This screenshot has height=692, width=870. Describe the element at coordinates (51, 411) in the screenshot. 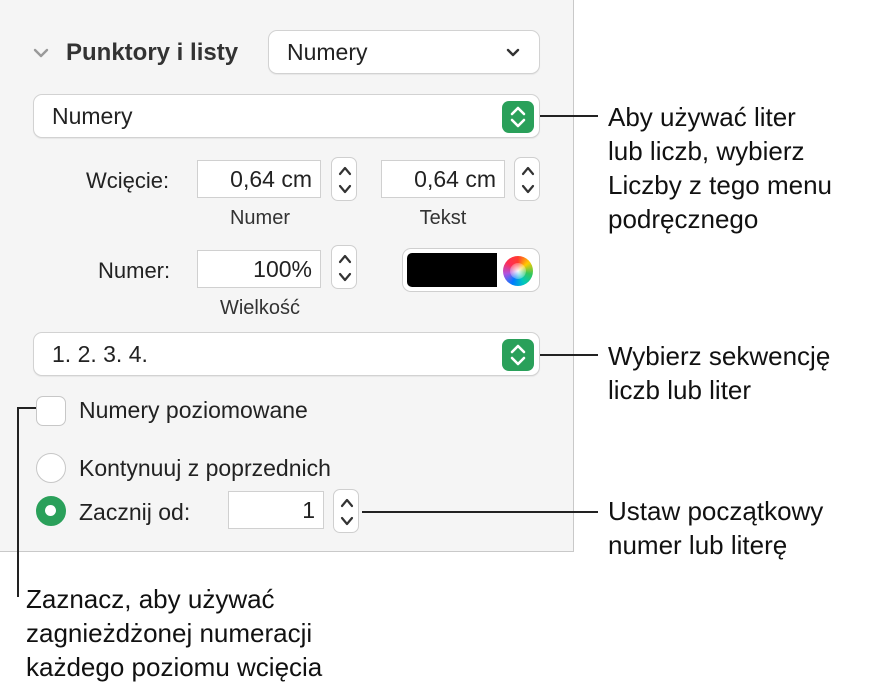

I see `tiered-numbers-checkbox` at that location.